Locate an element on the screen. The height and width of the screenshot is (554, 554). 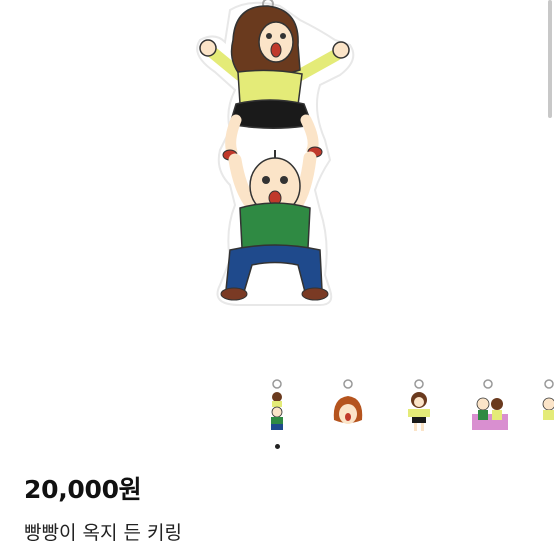
scrollbar is located at coordinates (550, 59).